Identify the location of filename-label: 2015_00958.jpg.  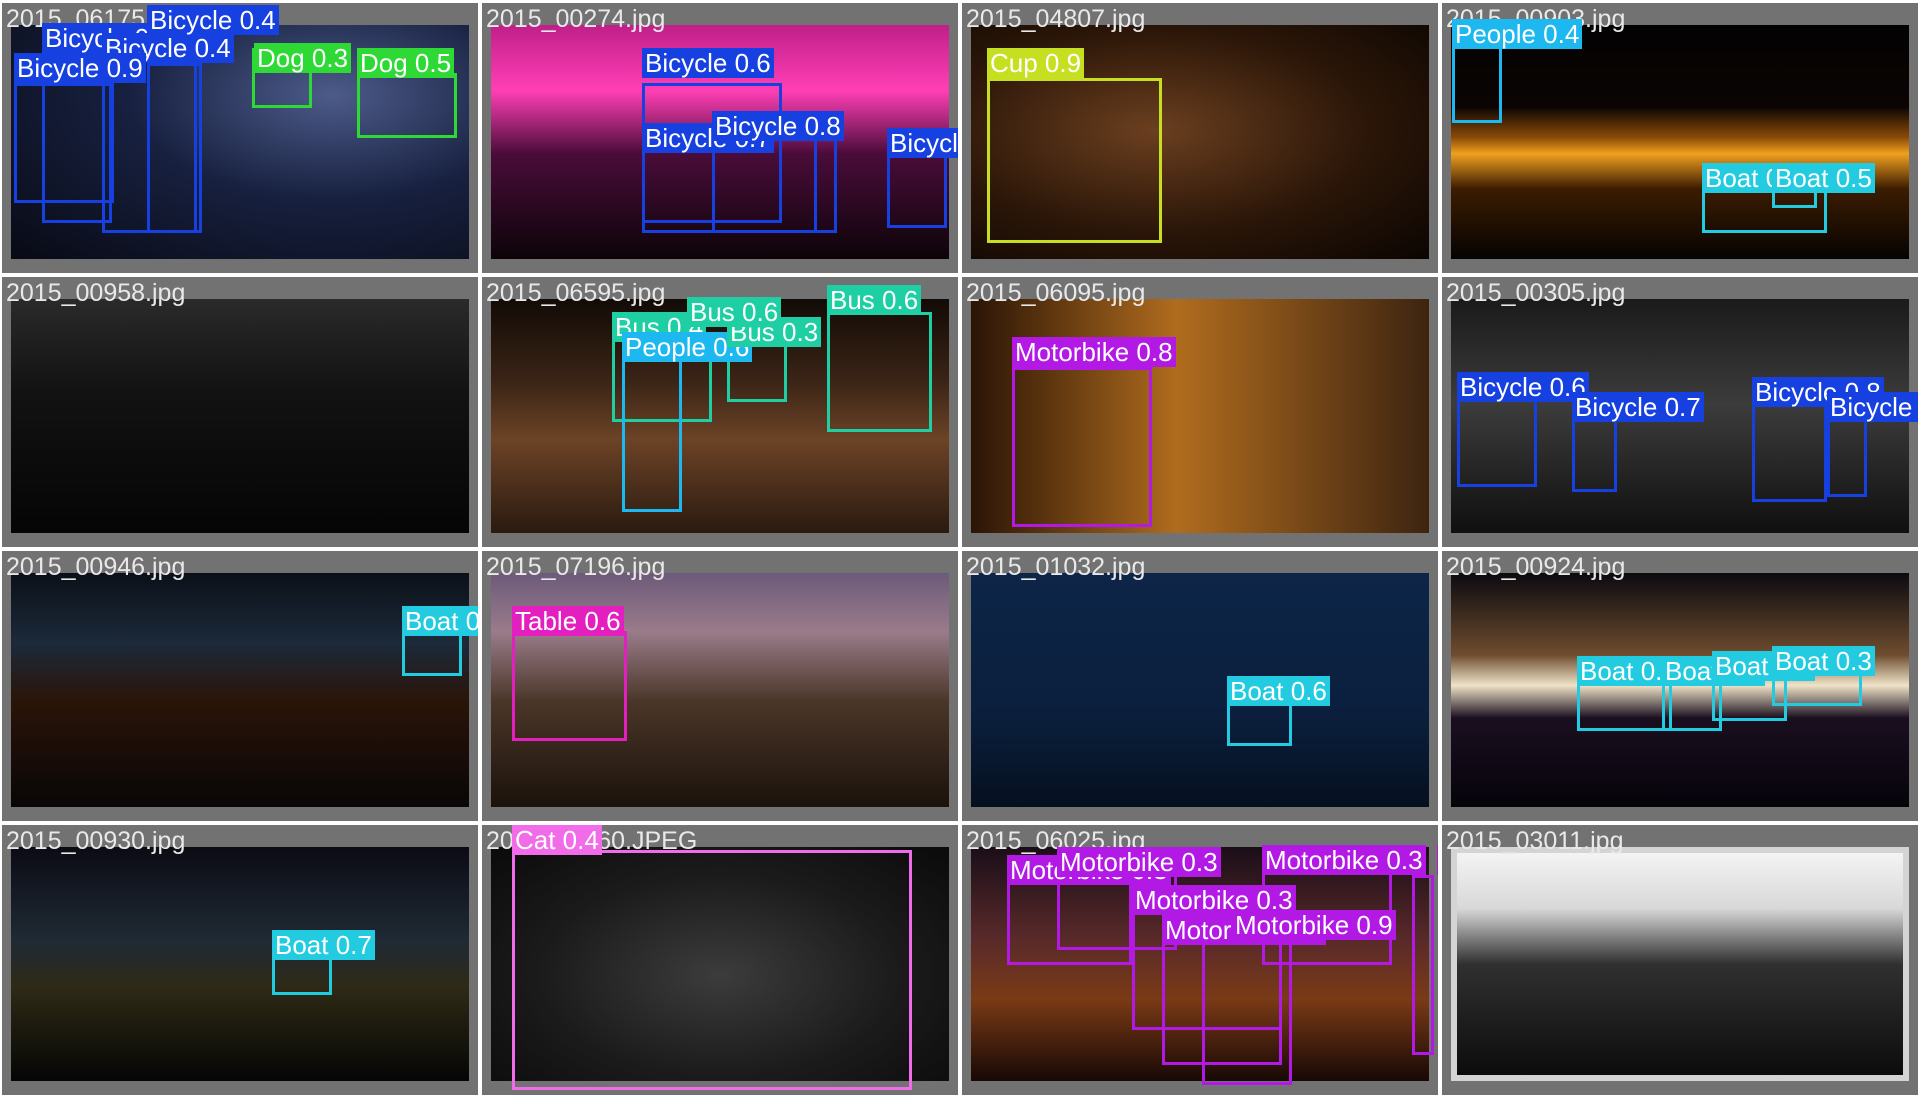
(96, 293).